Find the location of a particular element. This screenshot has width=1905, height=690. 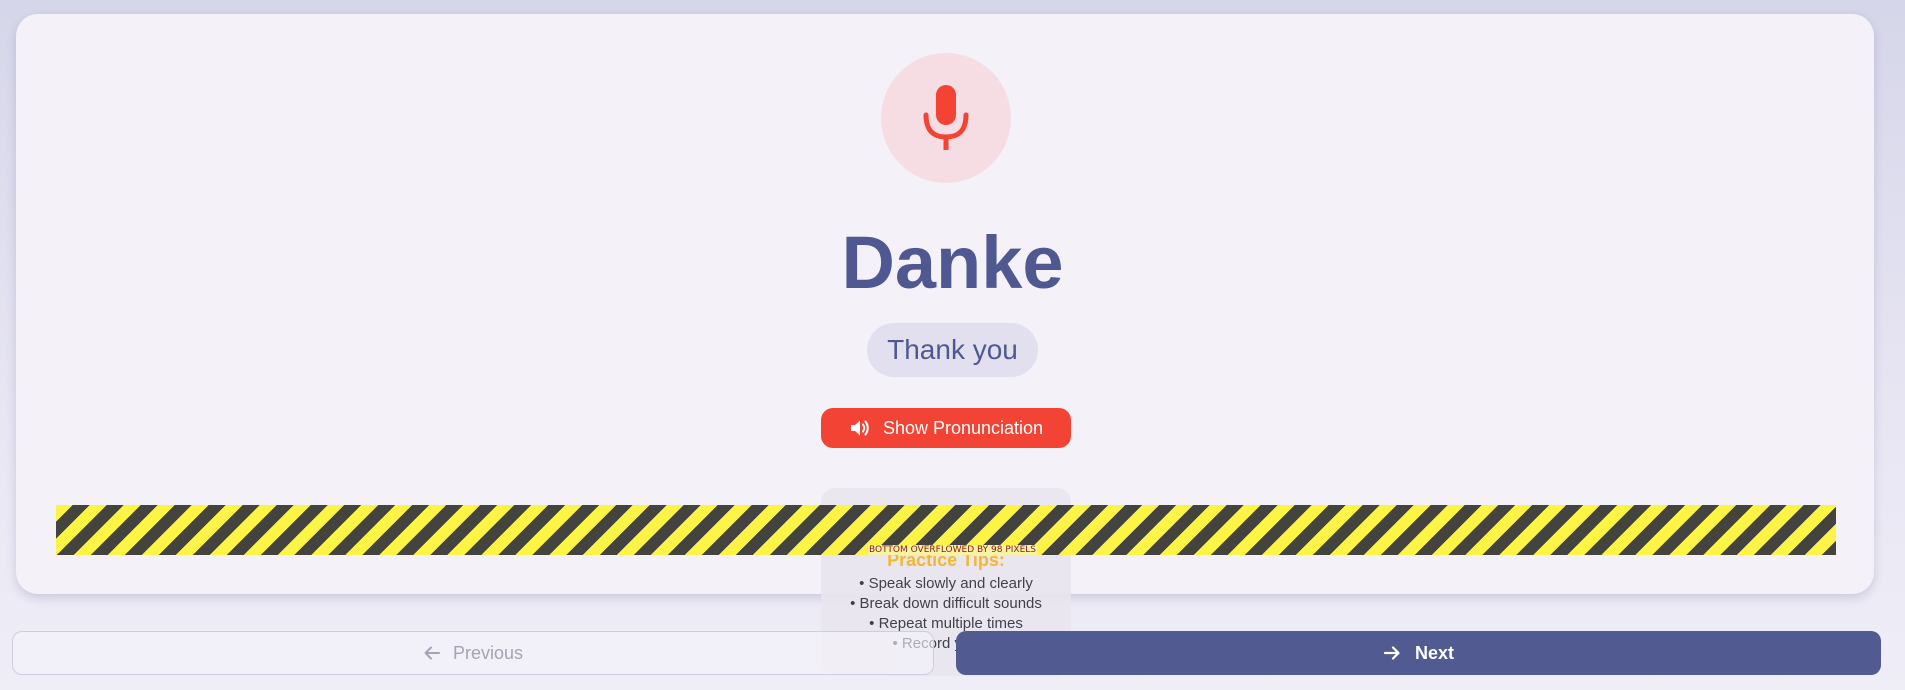

next-button: Next is located at coordinates (1418, 653).